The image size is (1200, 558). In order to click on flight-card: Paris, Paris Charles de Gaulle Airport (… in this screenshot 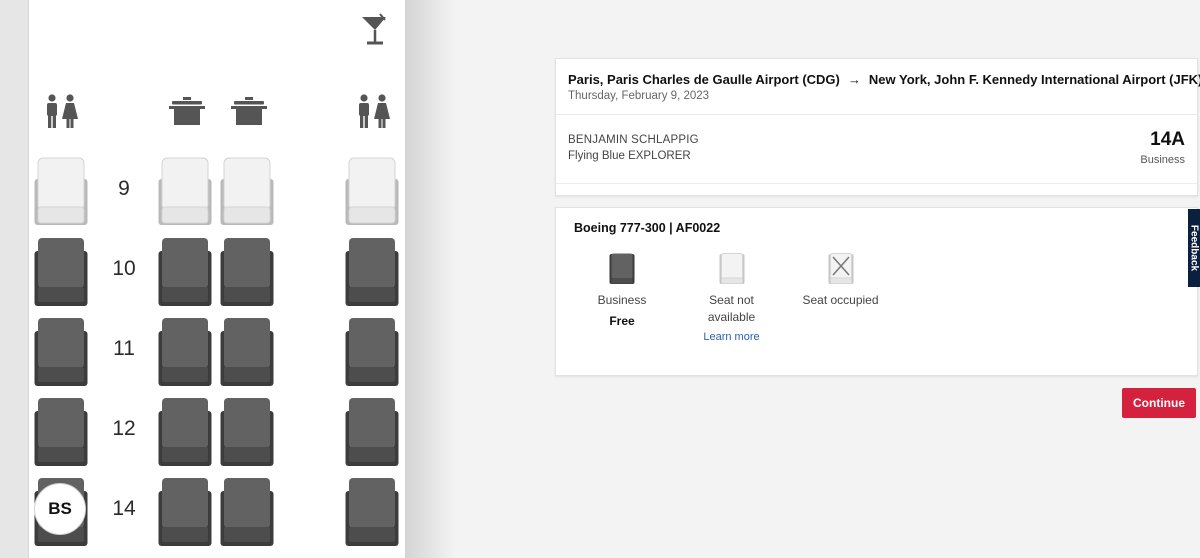, I will do `click(877, 127)`.